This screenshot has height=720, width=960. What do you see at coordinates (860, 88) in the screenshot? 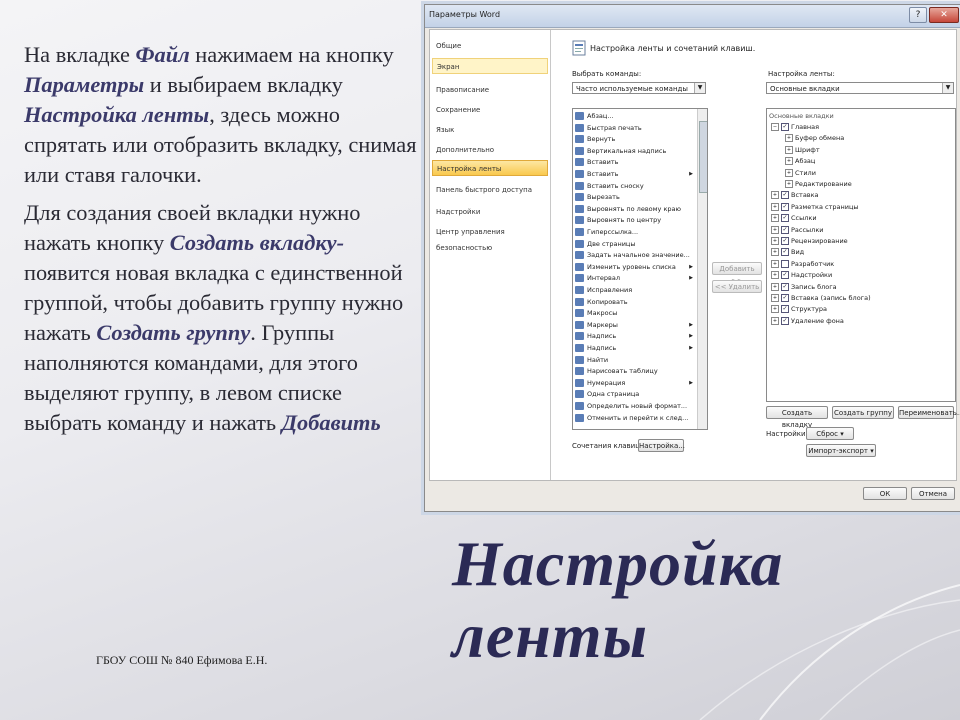
I see `customize-ribbon-combo: Основные вкладки ▼` at bounding box center [860, 88].